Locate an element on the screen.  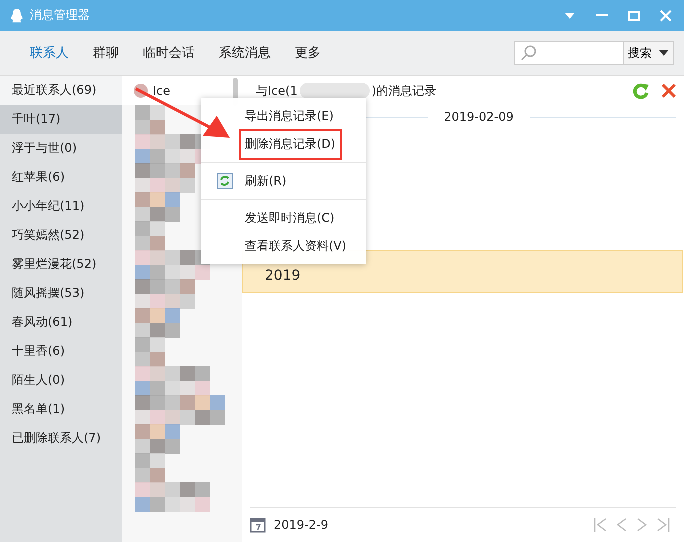
first-page-icon is located at coordinates (601, 525).